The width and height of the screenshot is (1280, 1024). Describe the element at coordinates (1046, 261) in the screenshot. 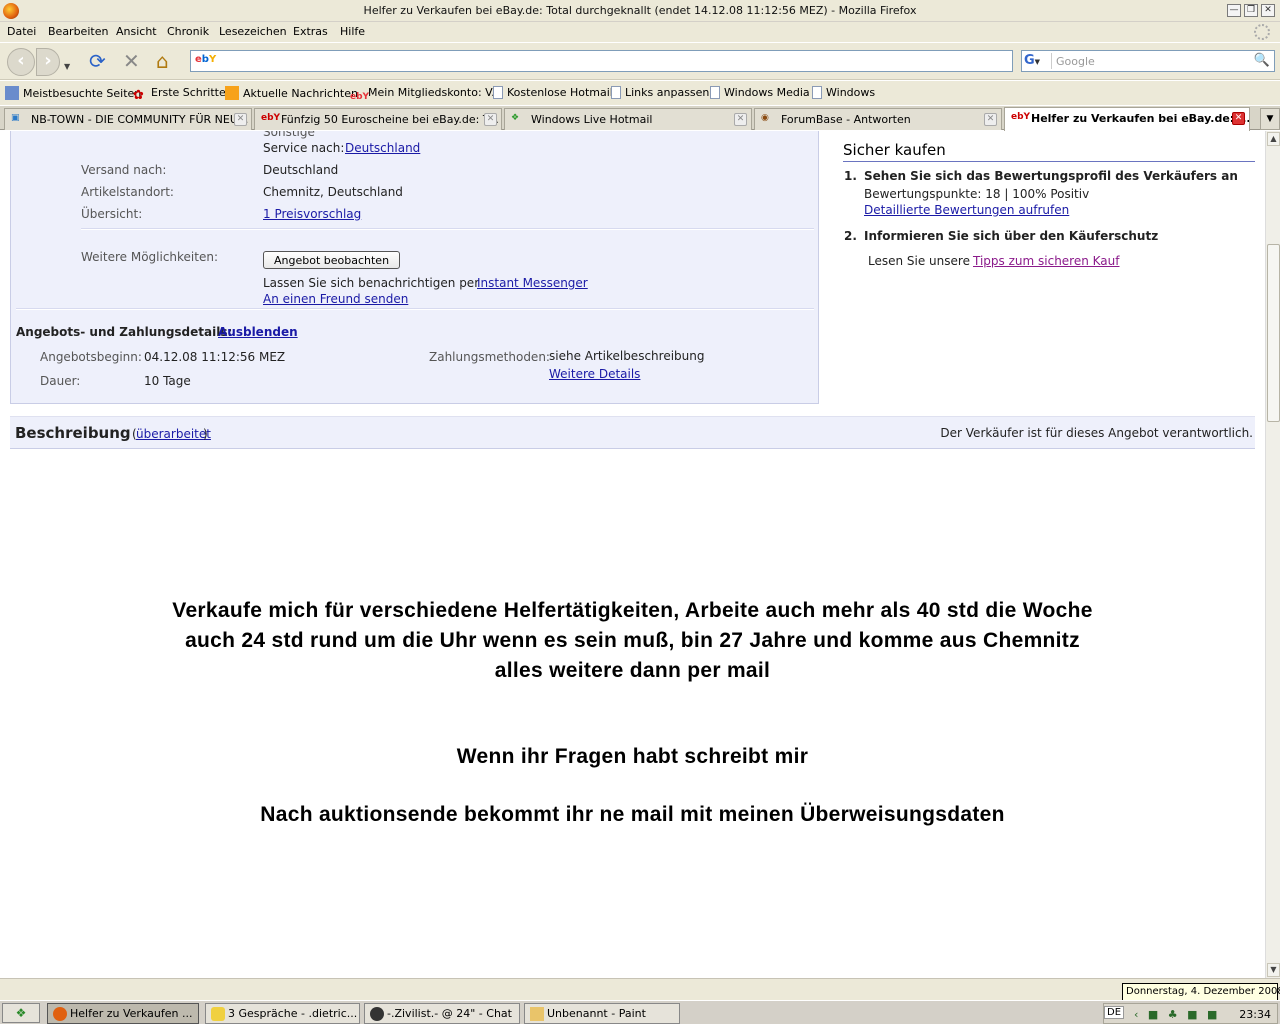

I see `tipps-sicherer-kauf-link: Tipps zum sicheren Kauf` at that location.